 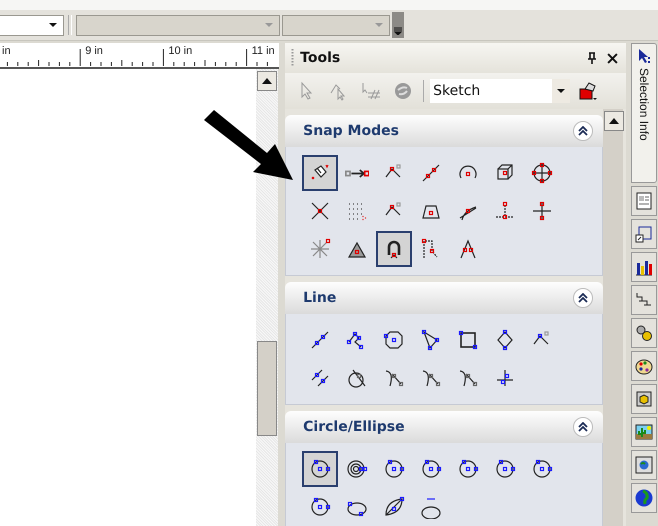 What do you see at coordinates (542, 173) in the screenshot?
I see `crosshair-icon` at bounding box center [542, 173].